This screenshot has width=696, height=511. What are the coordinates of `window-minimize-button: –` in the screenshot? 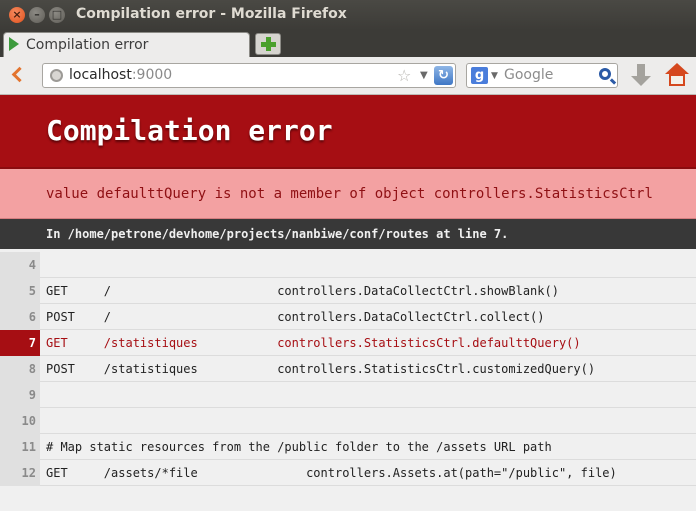 It's located at (37, 15).